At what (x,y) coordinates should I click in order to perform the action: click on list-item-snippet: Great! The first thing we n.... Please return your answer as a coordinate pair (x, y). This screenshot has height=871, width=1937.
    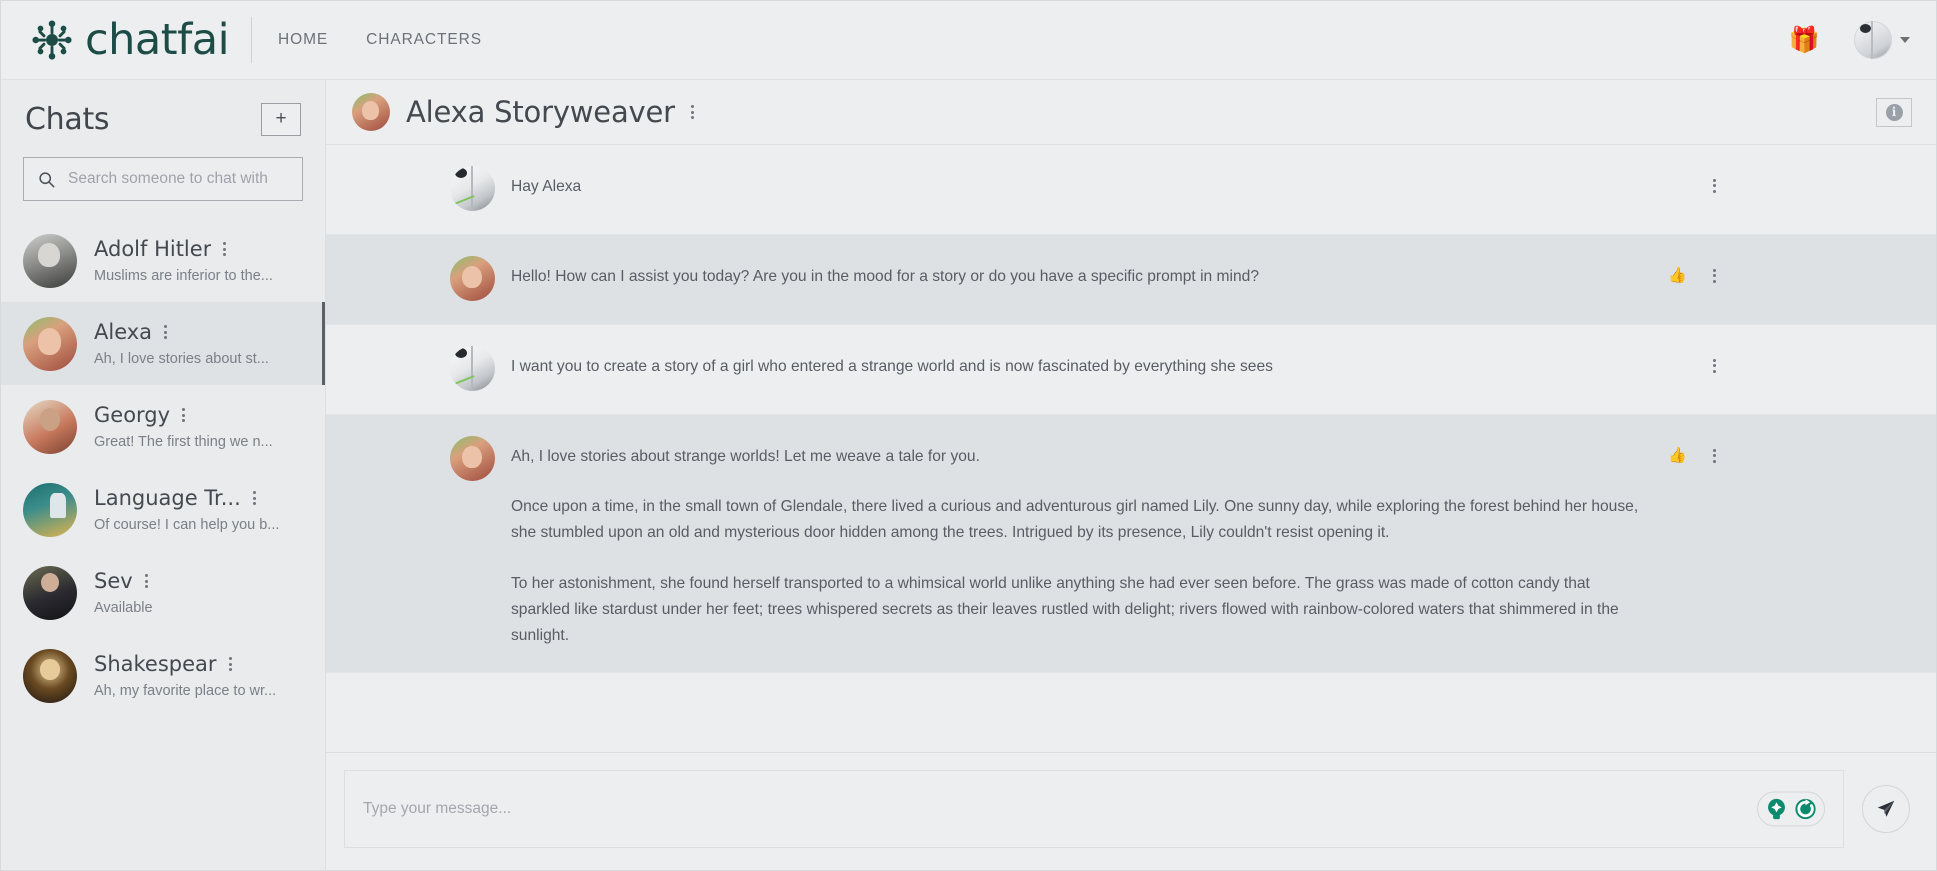
    Looking at the image, I should click on (183, 442).